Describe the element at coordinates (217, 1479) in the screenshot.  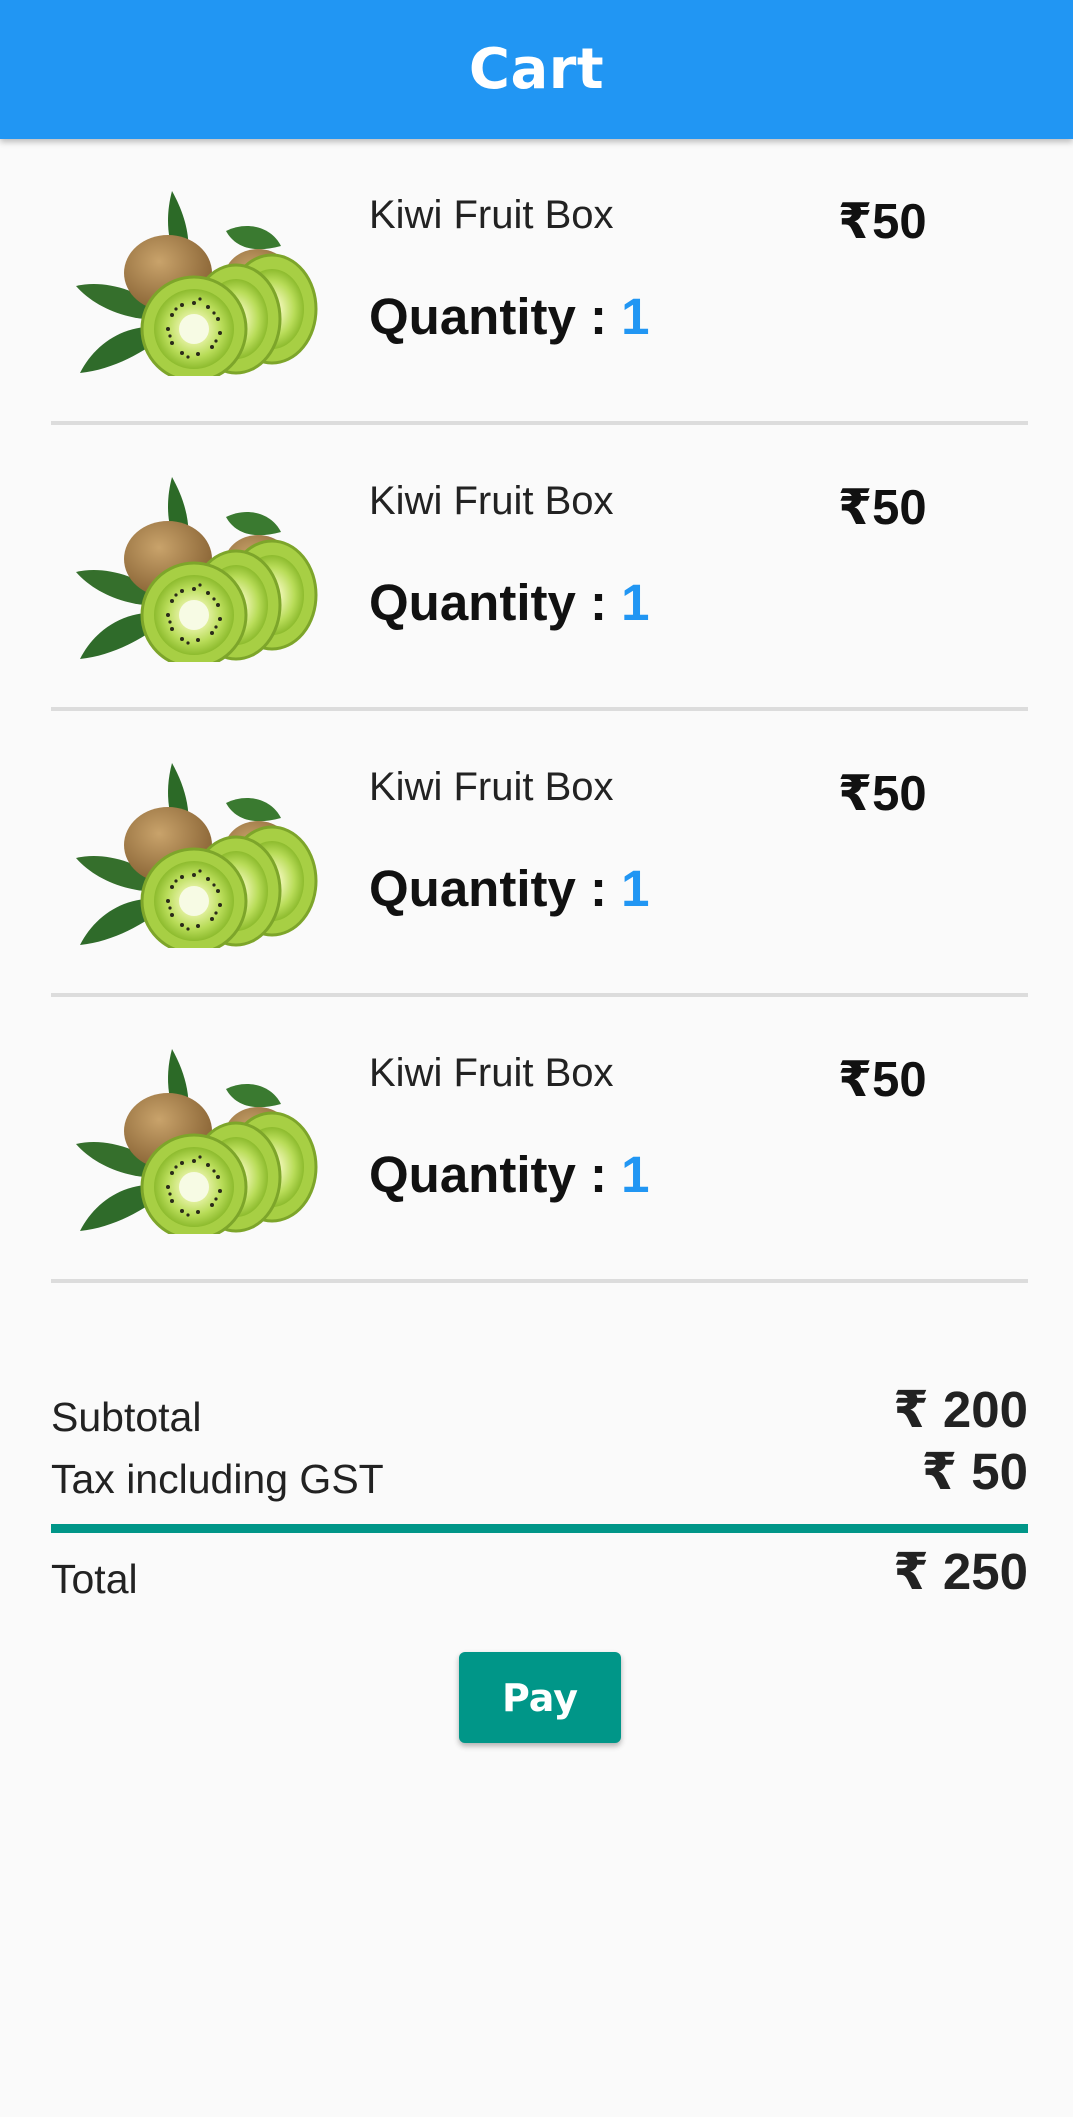
I see `tax-label: Tax including GST` at that location.